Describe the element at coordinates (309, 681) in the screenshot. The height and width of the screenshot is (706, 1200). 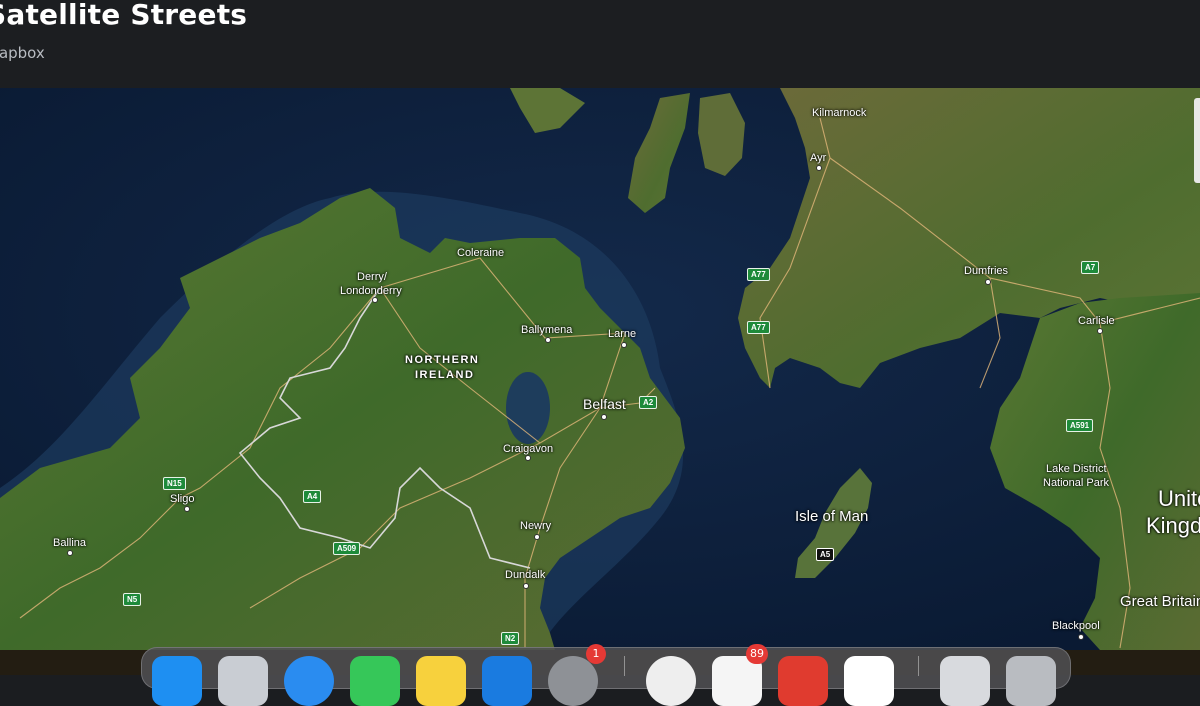
I see `safari-icon` at that location.